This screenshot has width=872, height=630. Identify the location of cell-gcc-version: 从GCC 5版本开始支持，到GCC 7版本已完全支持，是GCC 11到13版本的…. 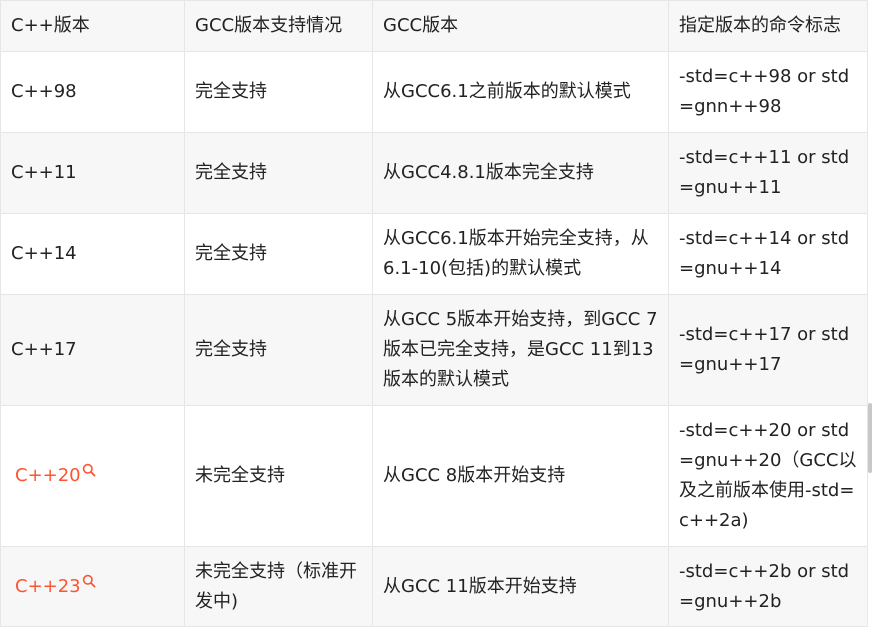
(520, 350).